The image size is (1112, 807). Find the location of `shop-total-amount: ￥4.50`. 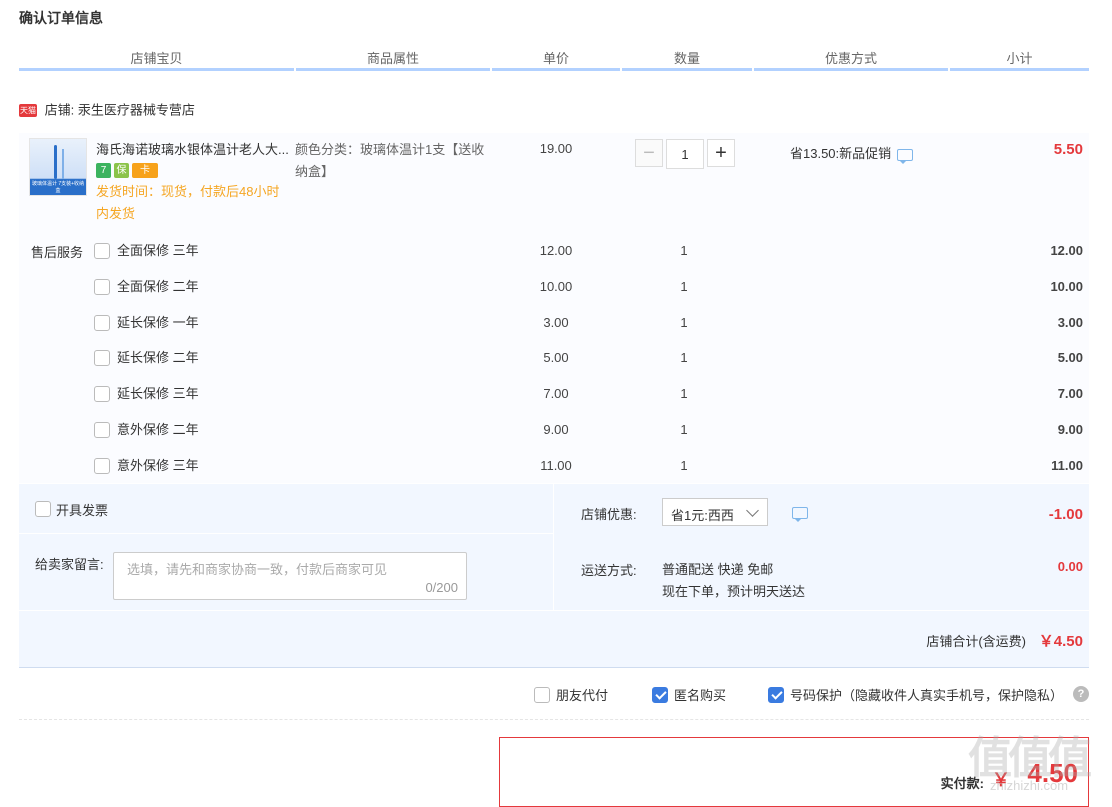

shop-total-amount: ￥4.50 is located at coordinates (1060, 641).